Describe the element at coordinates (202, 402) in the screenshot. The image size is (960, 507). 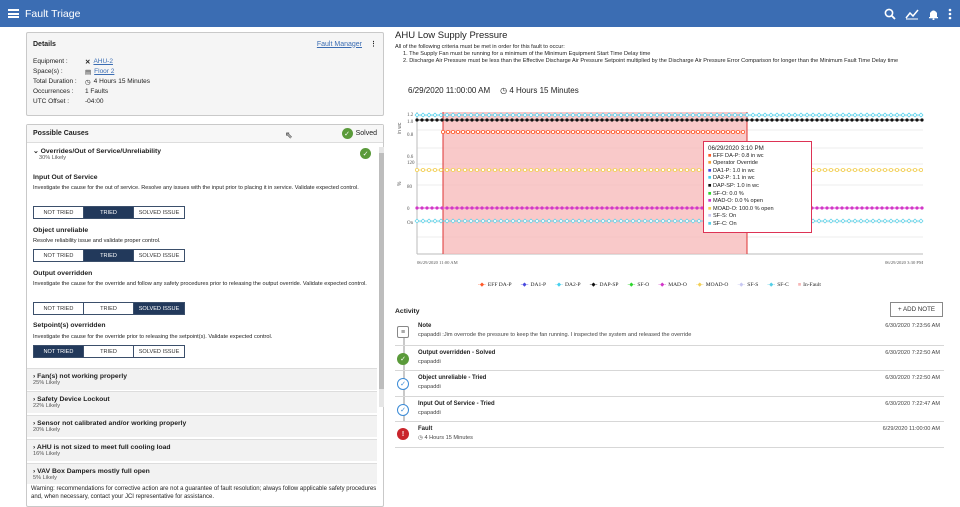
I see `cause-group-safety: › Safety Device Lockout 22% Likely` at that location.